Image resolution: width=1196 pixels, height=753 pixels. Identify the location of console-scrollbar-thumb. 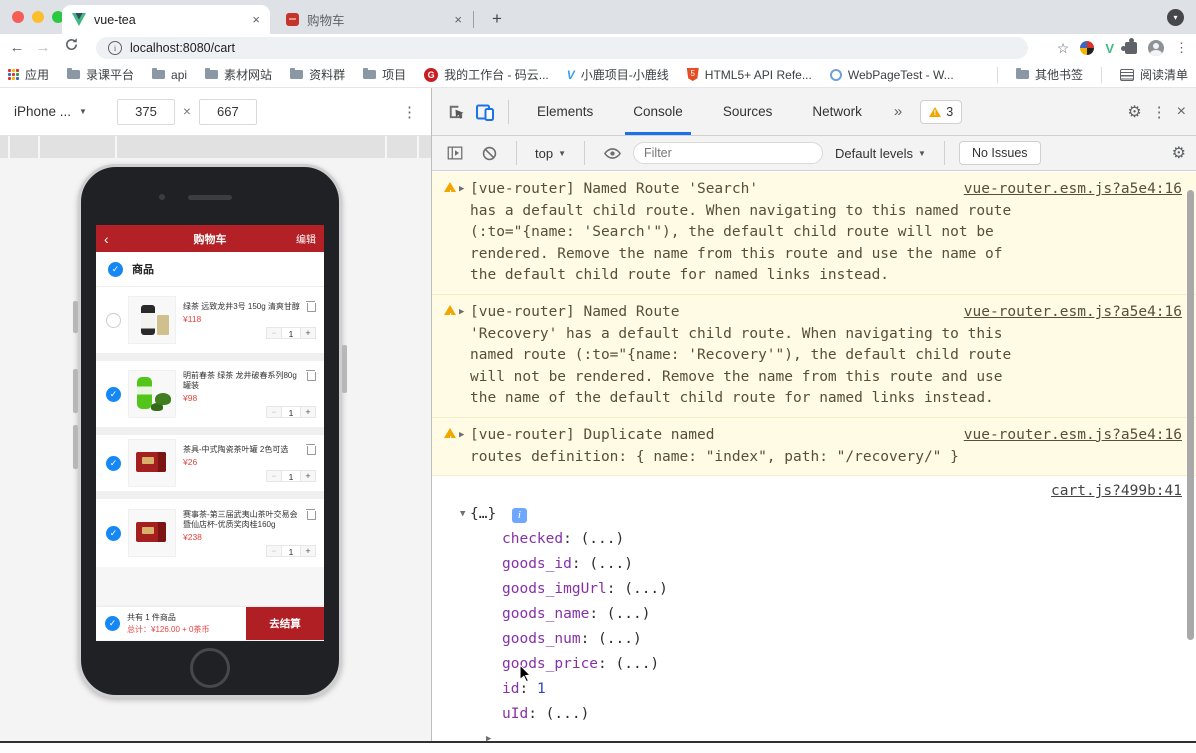
(1190, 415).